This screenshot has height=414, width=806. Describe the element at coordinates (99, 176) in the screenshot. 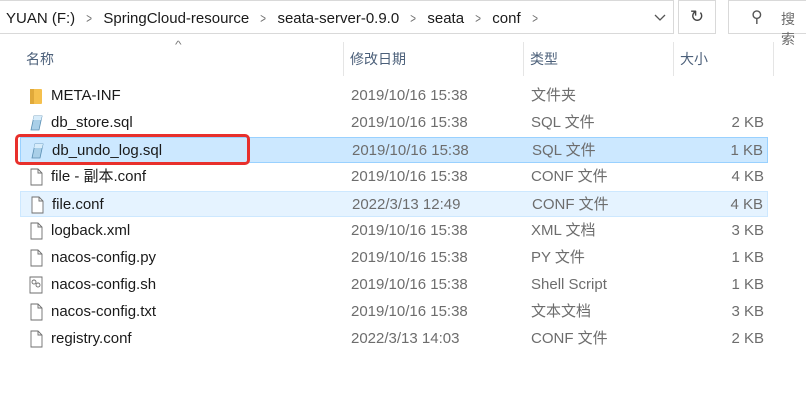

I see `file-name: file - 副本.conf` at that location.